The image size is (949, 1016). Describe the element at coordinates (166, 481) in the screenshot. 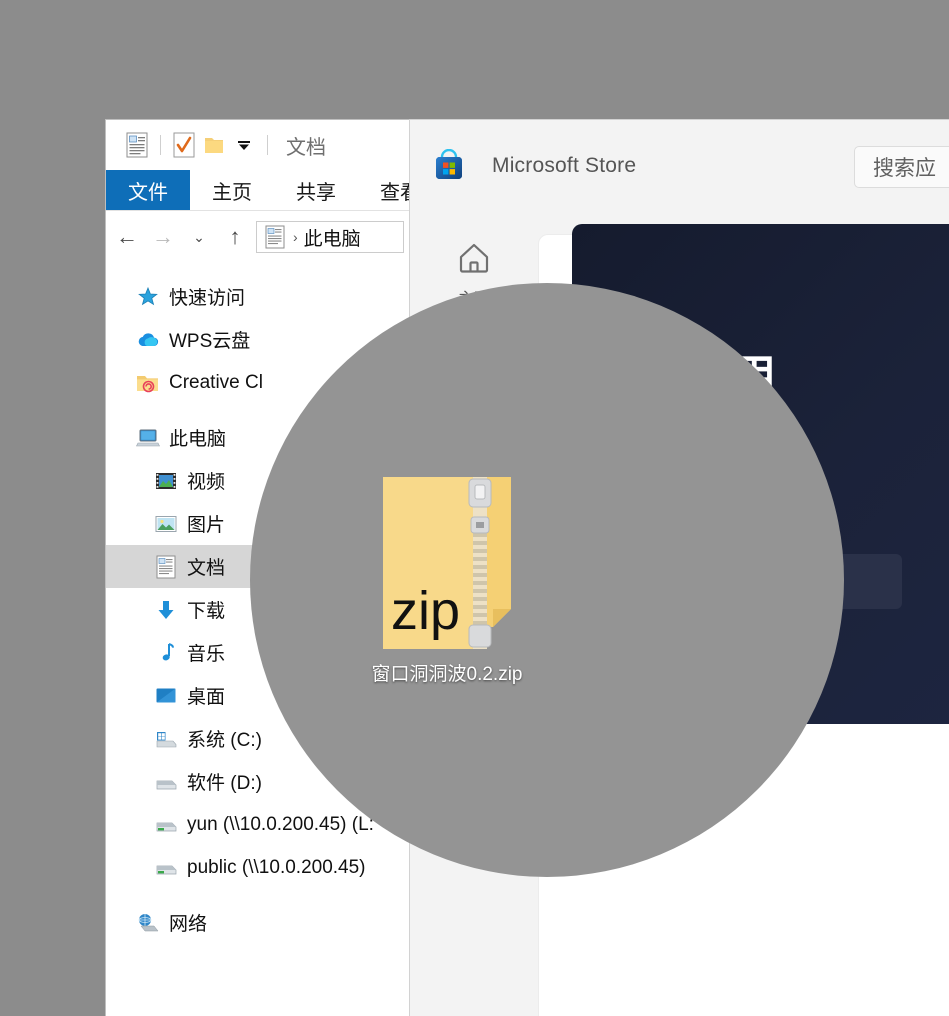

I see `videos-icon` at that location.